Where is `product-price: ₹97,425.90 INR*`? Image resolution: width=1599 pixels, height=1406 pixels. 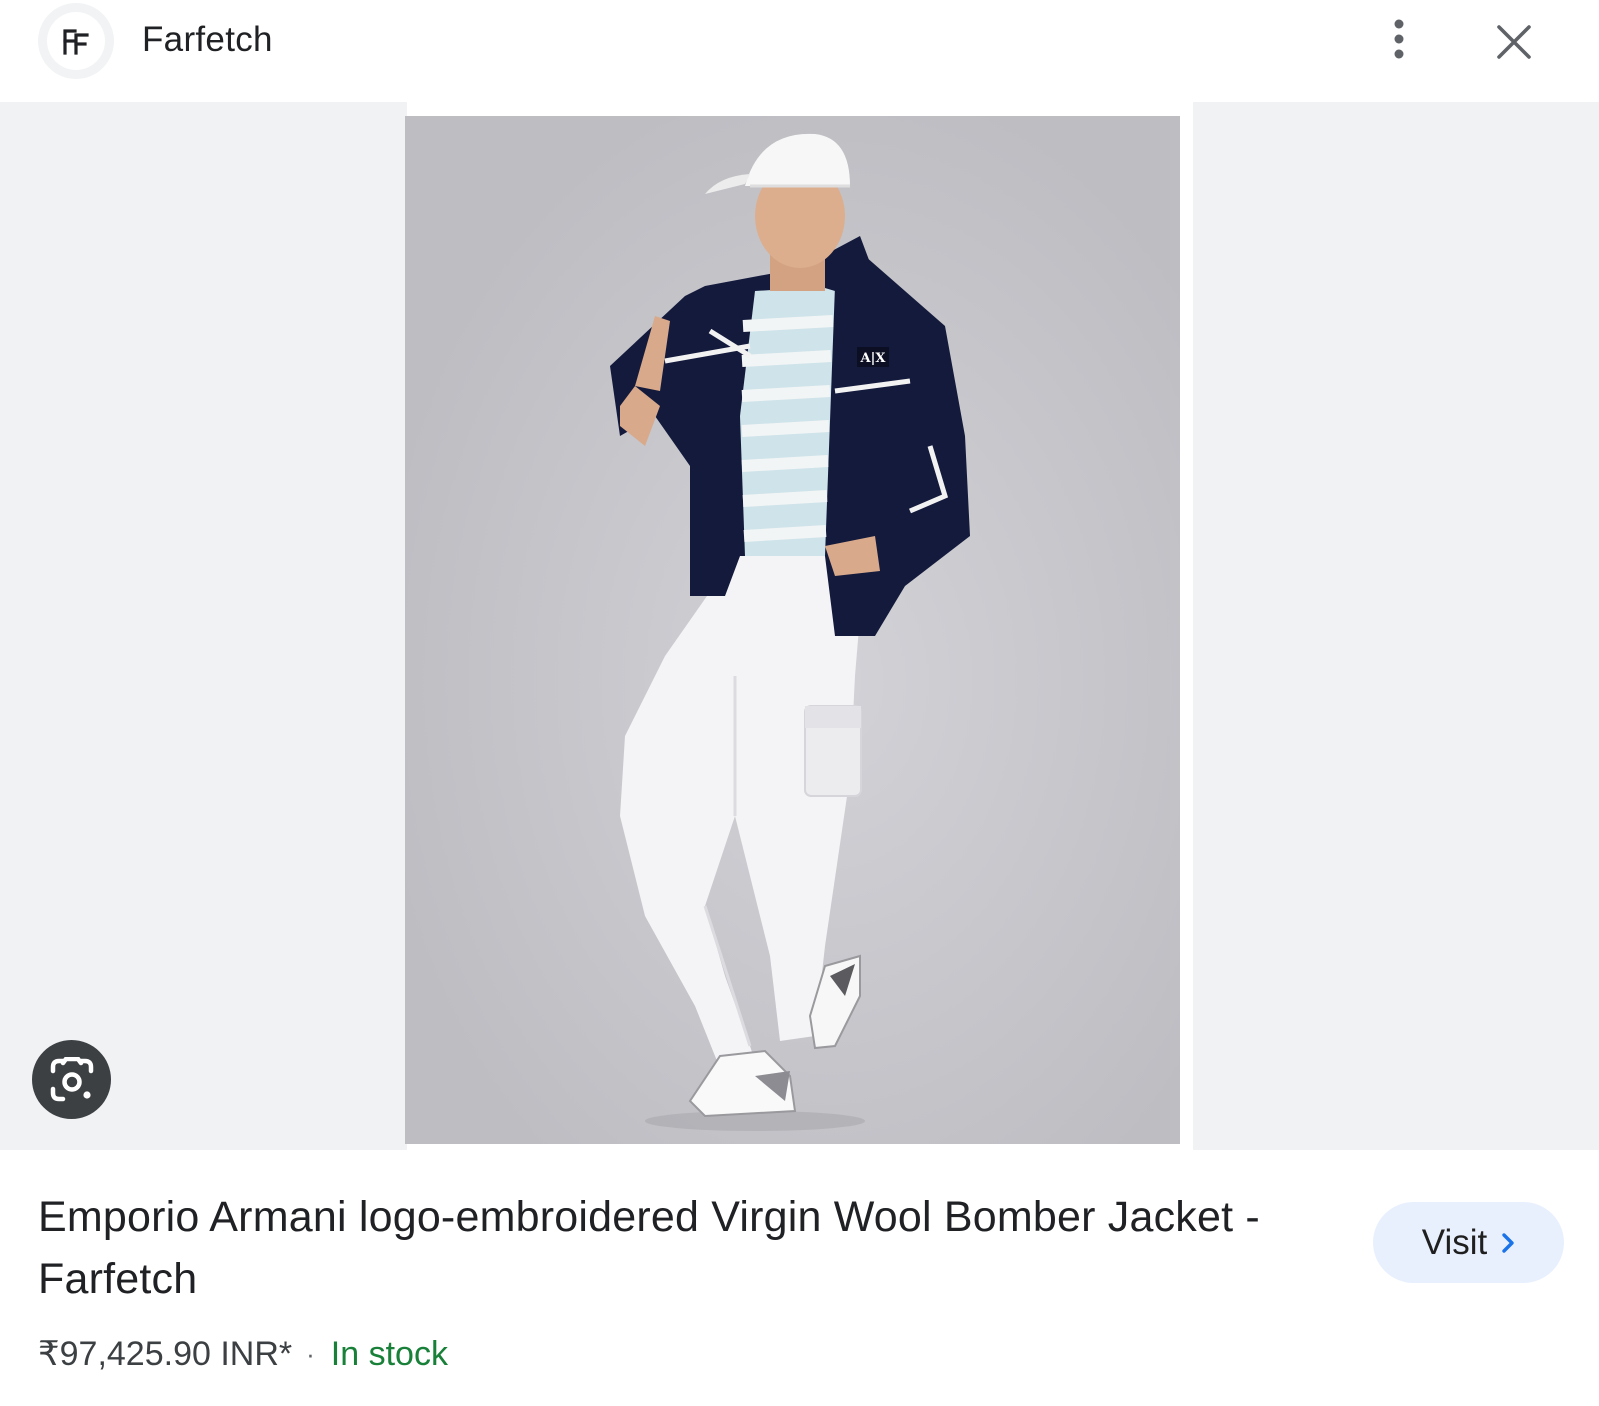 product-price: ₹97,425.90 INR* is located at coordinates (165, 1354).